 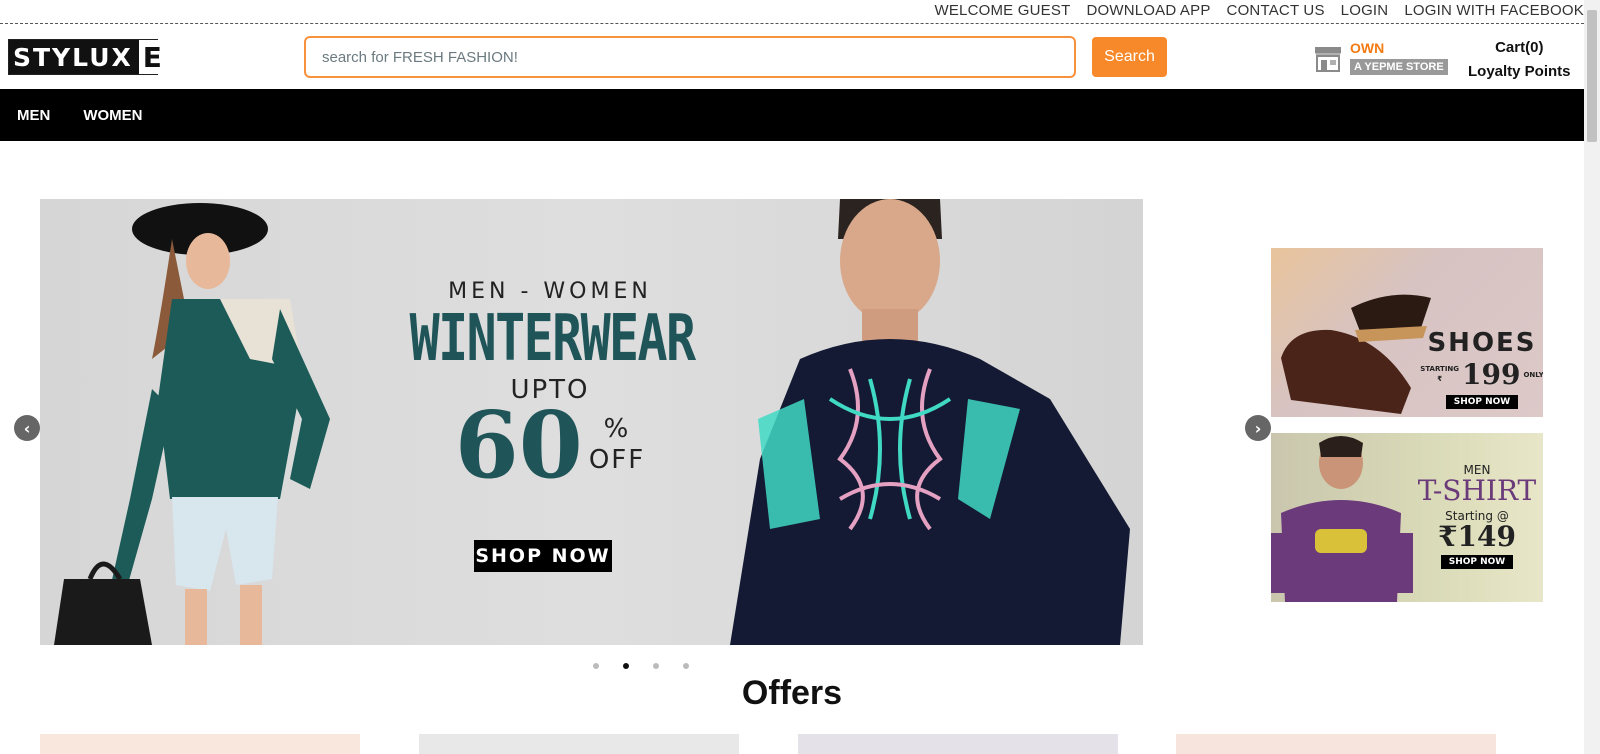 I want to click on download-app-link: DOWNLOAD APP, so click(x=1148, y=10).